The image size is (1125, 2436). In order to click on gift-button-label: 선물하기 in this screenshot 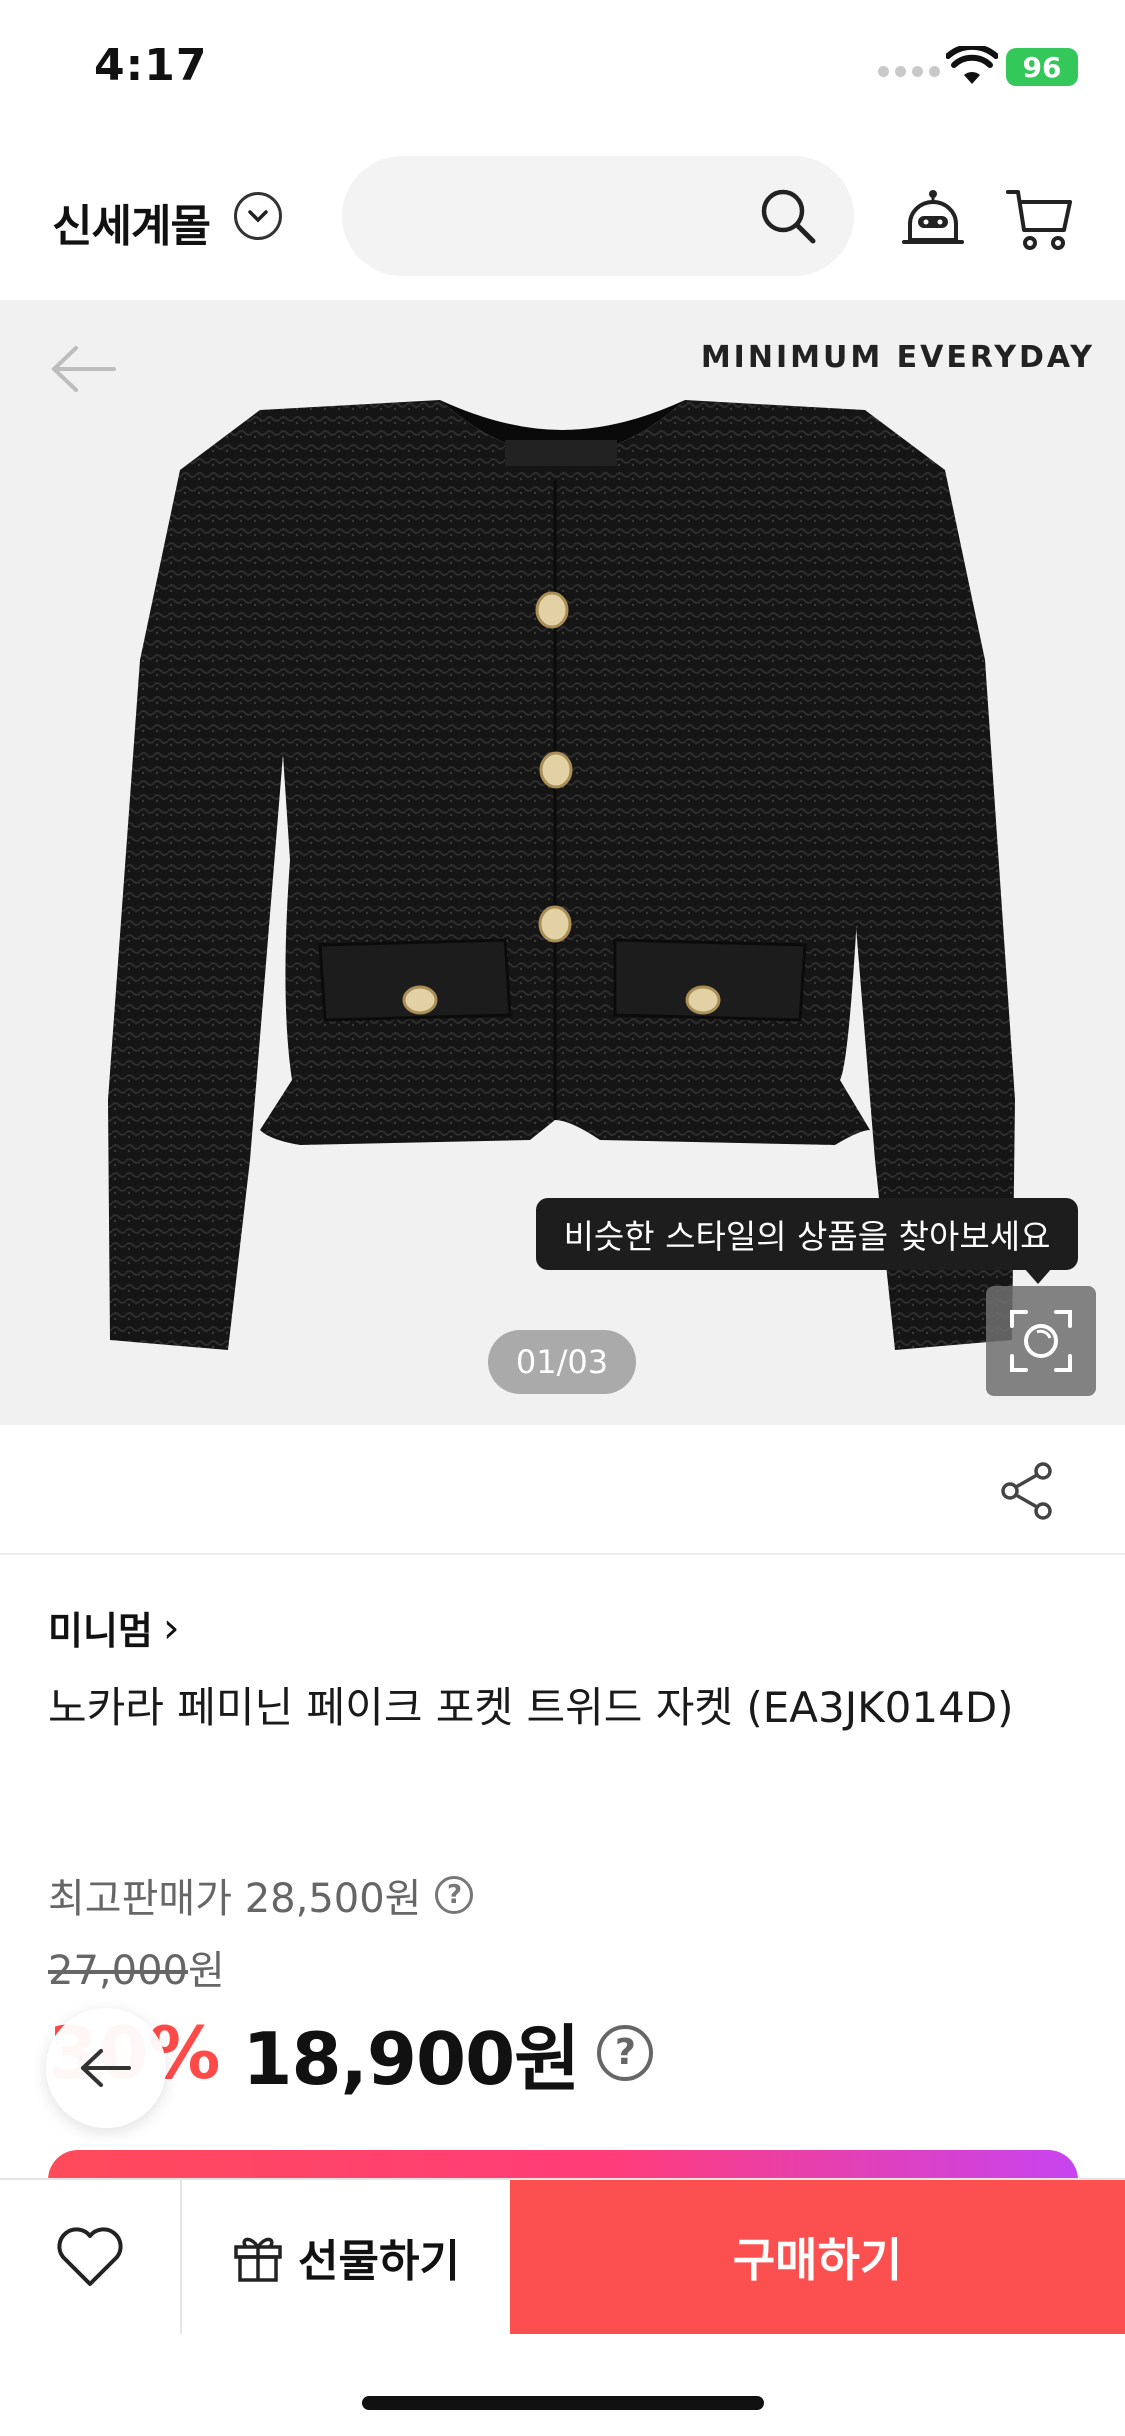, I will do `click(379, 2261)`.